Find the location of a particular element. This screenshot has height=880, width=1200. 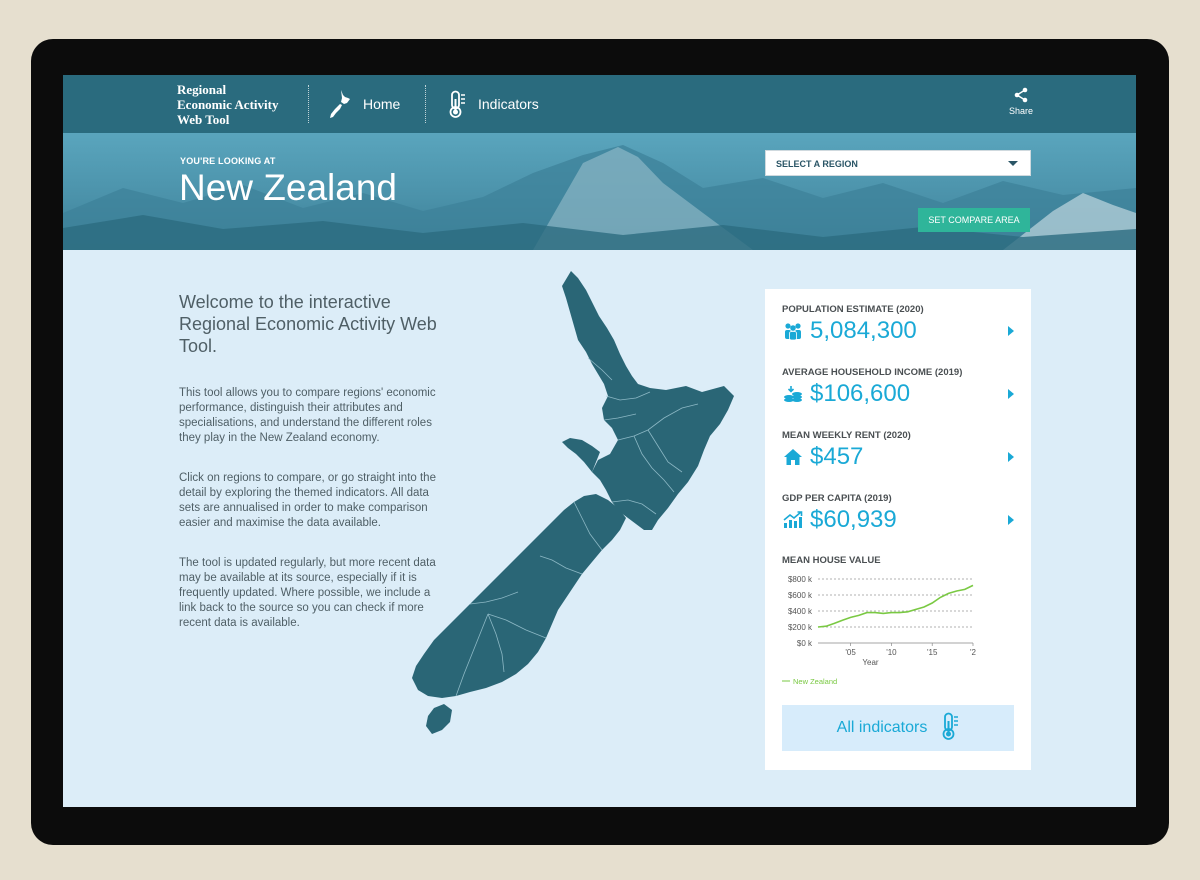

brand-logo: Regional Economic Activity Web Tool is located at coordinates (227, 104).